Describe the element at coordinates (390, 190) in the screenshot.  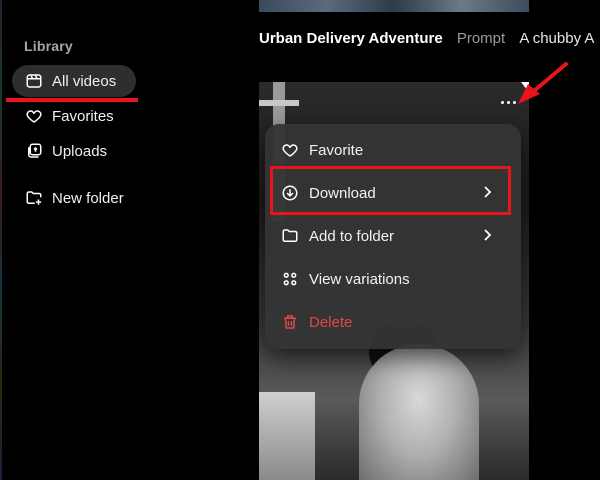
I see `annotation-highlight-box` at that location.